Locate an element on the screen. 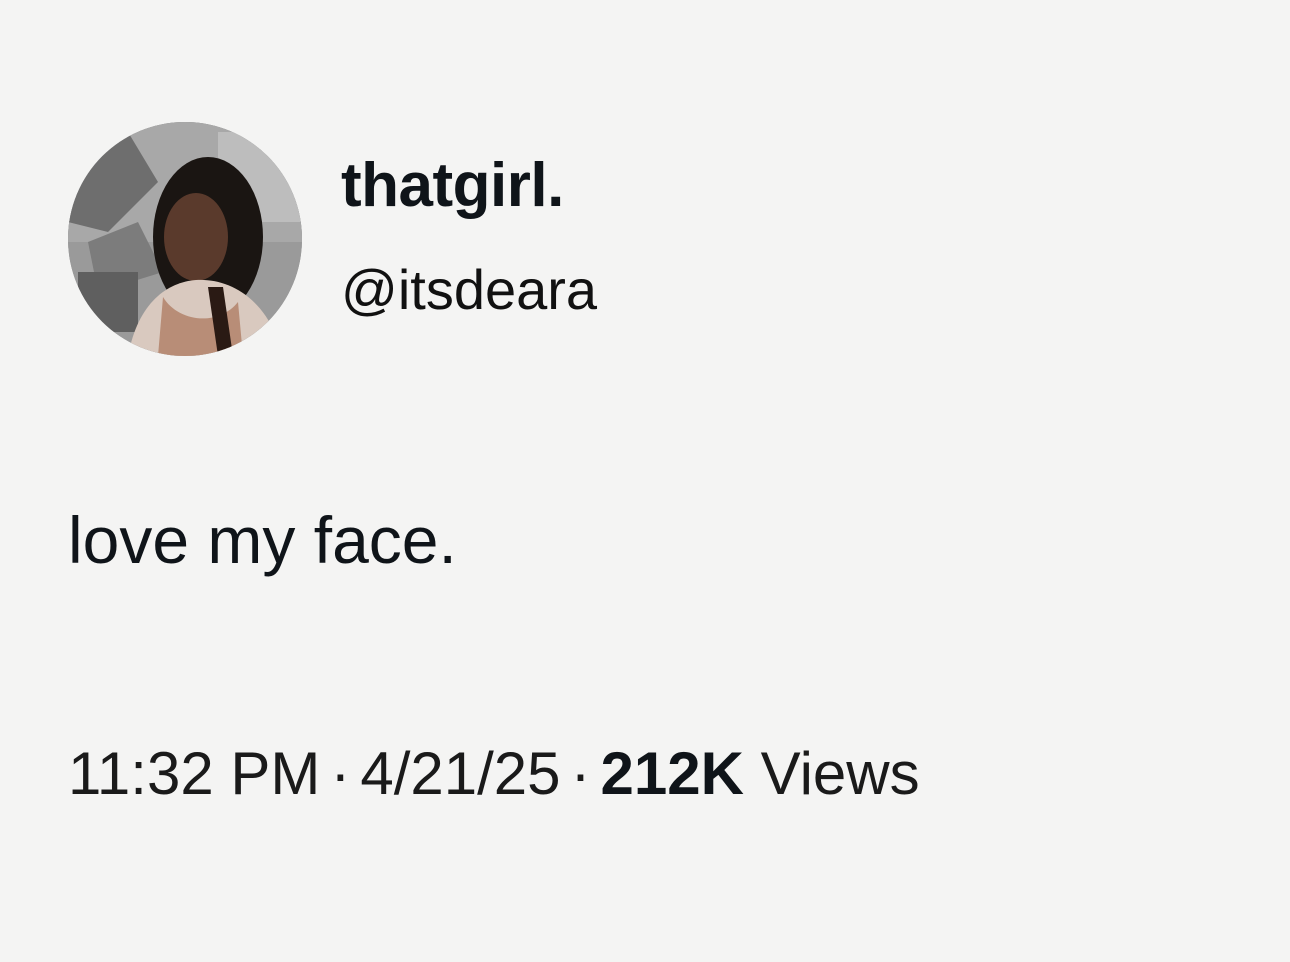 This screenshot has width=1290, height=962. avatar is located at coordinates (185, 239).